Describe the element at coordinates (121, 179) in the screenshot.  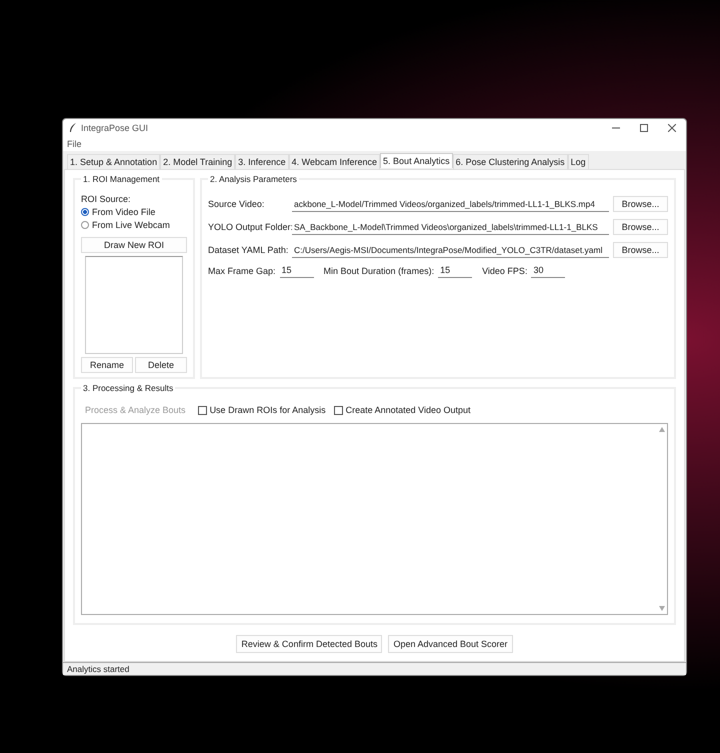
I see `panel-title: 1. ROI Management` at that location.